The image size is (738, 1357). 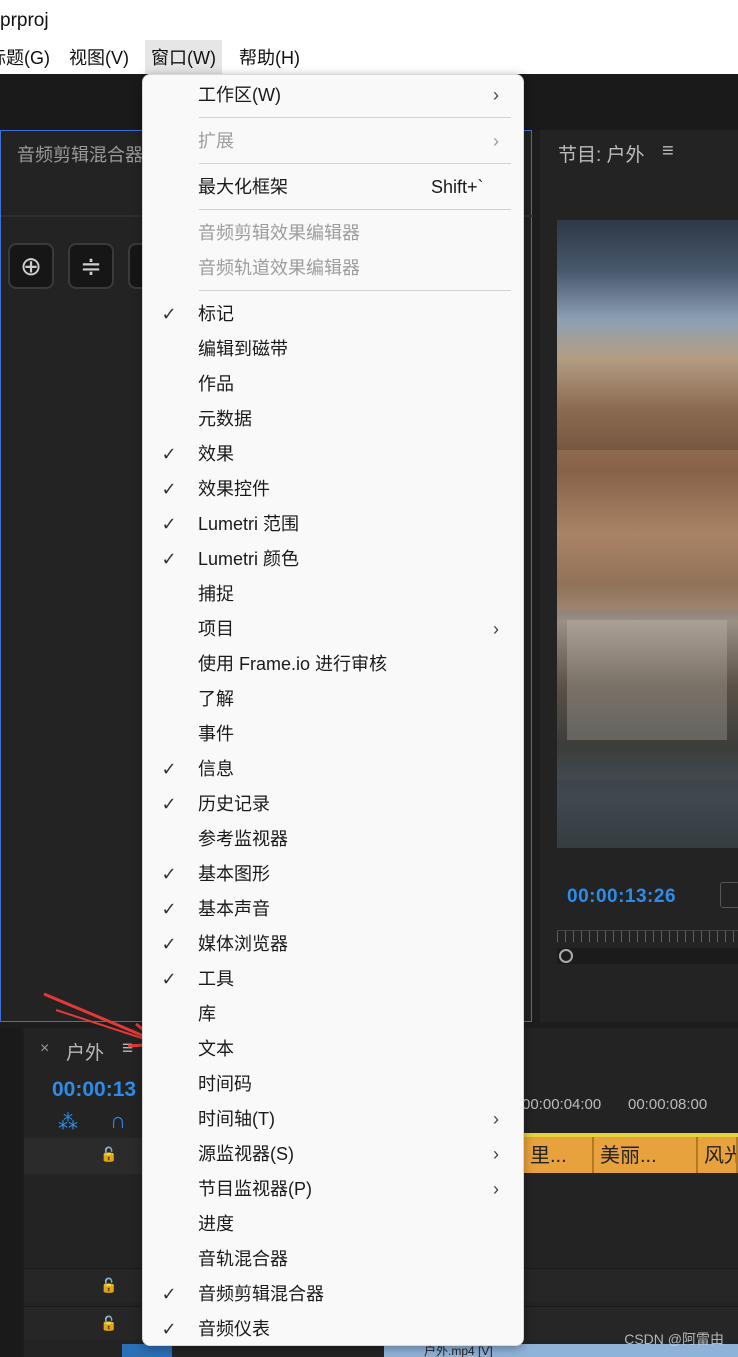 I want to click on close-icon: ×, so click(x=44, y=1049).